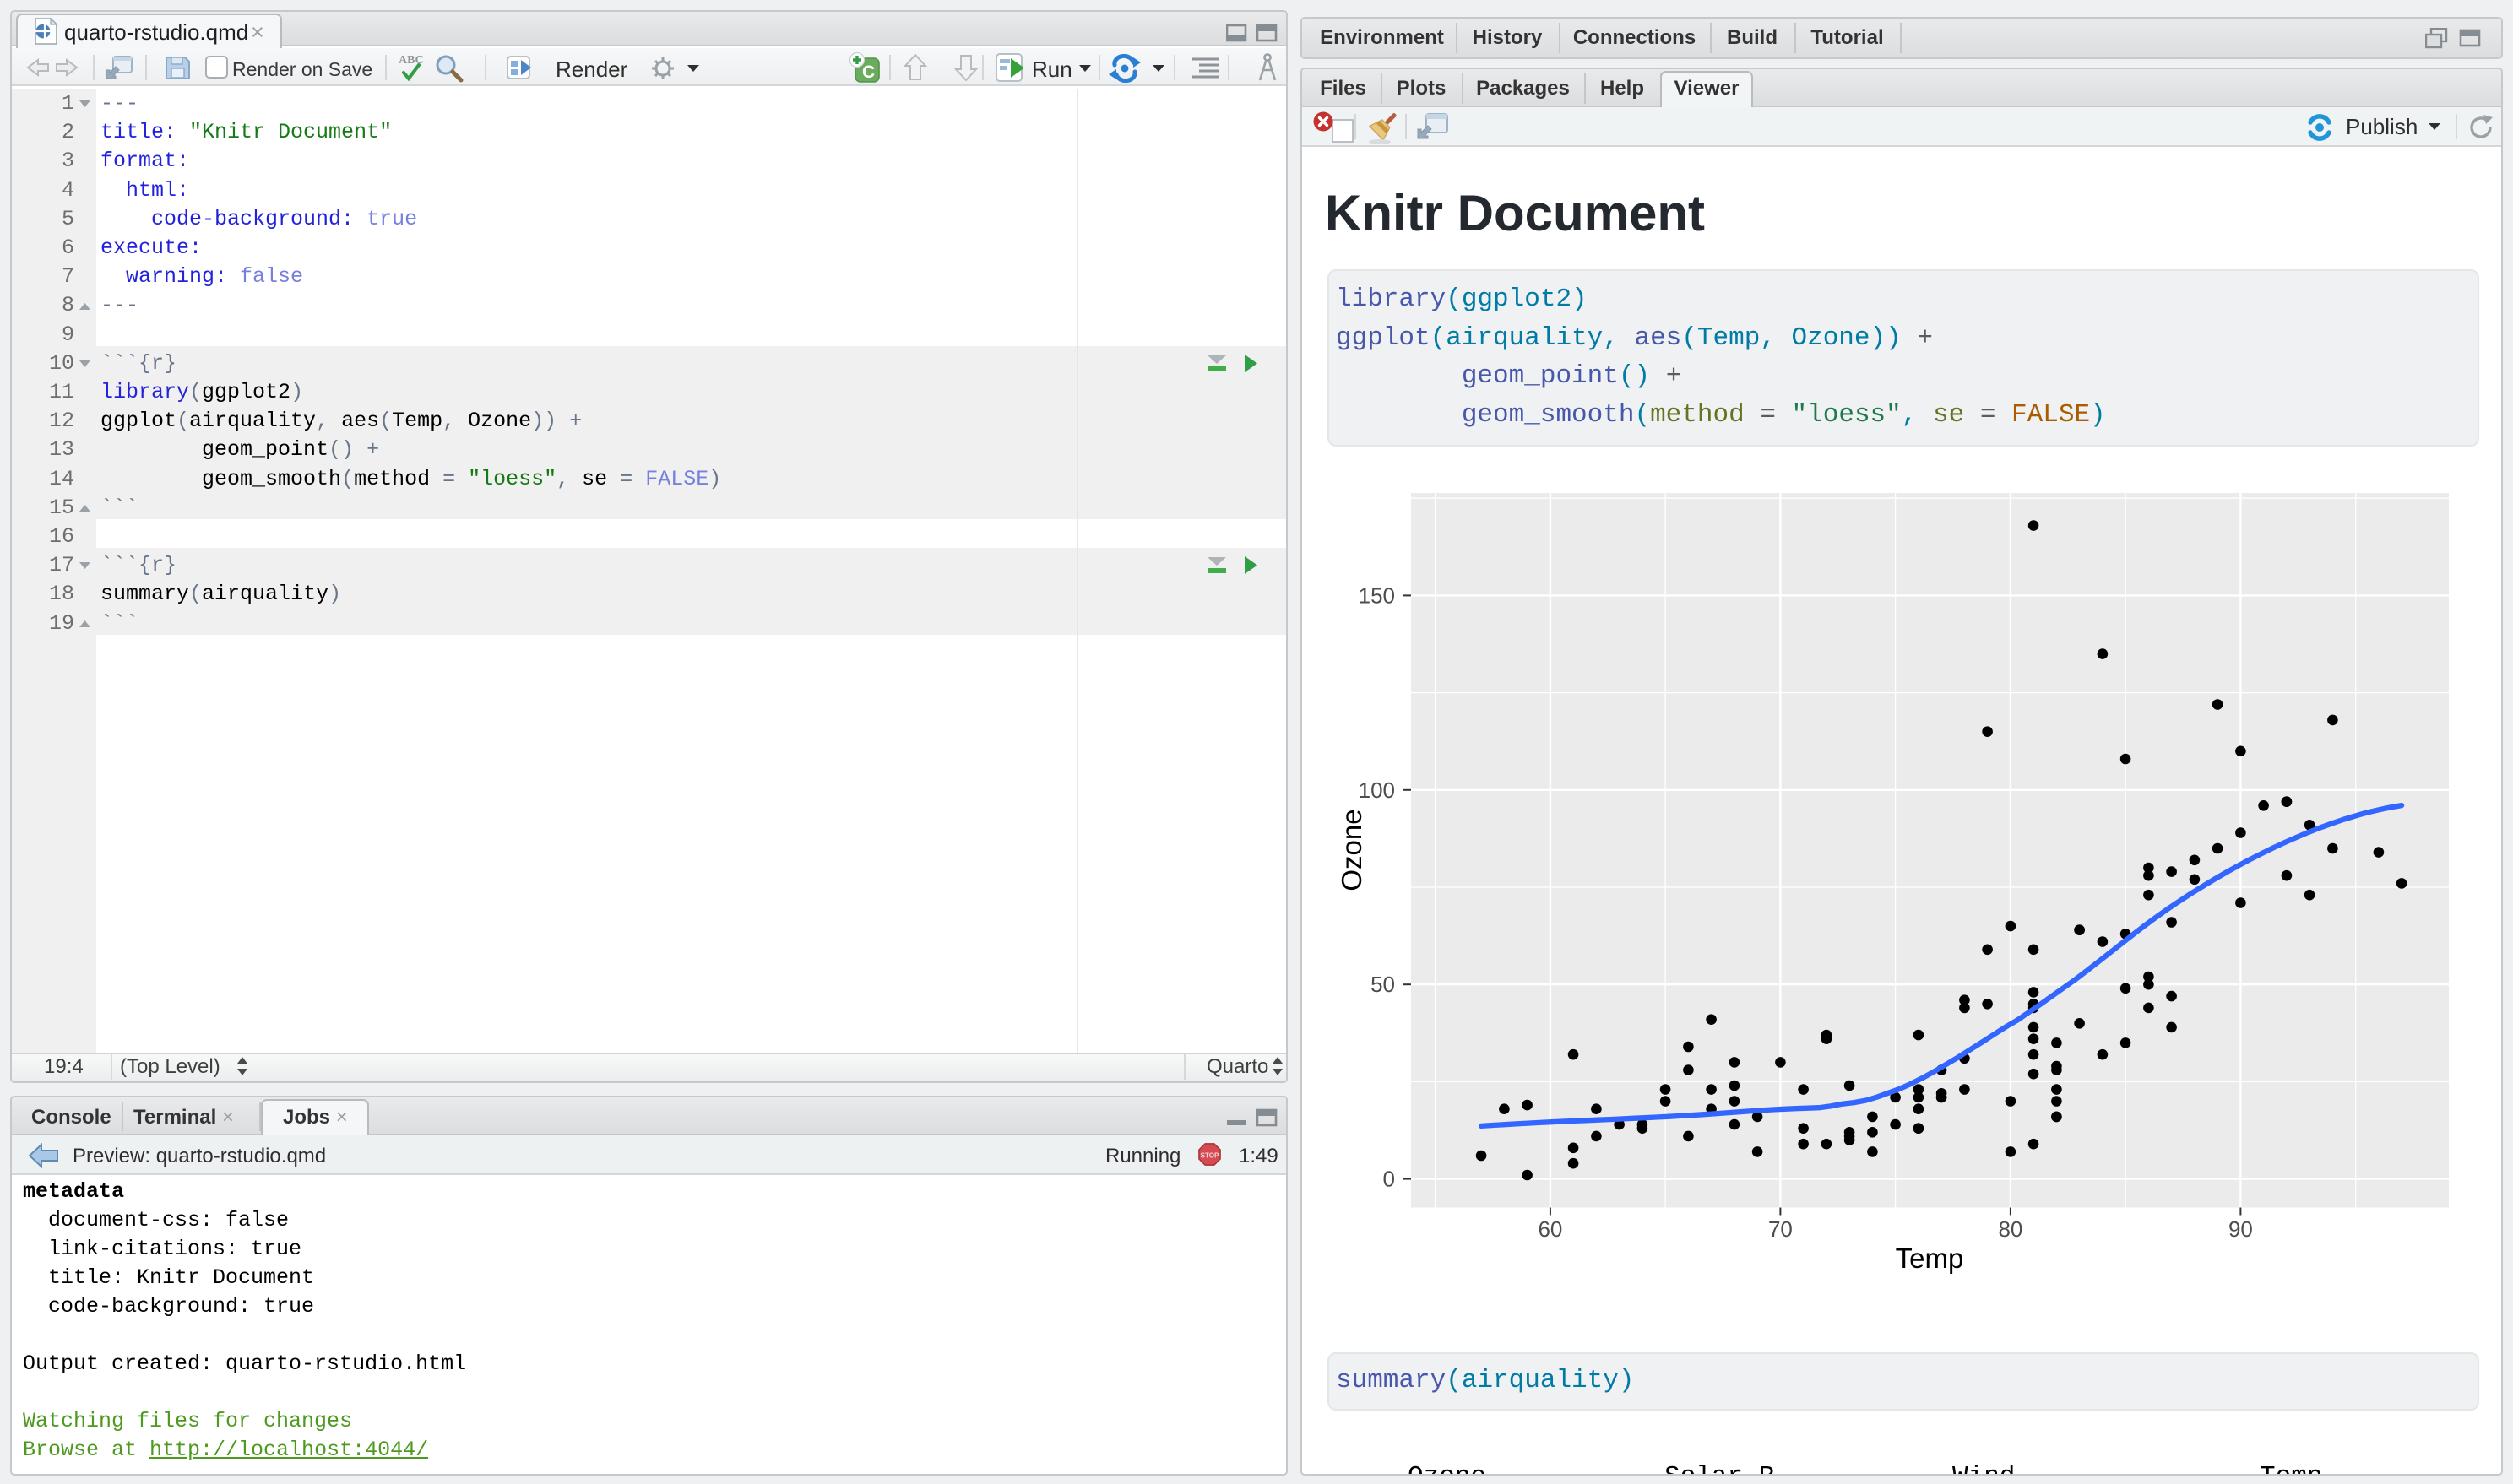 The image size is (2513, 1484). What do you see at coordinates (869, 72) in the screenshot?
I see `svg-text: C` at bounding box center [869, 72].